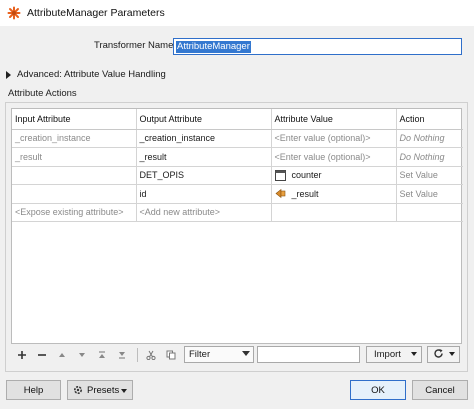  What do you see at coordinates (387, 354) in the screenshot?
I see `import-button-label: Import` at bounding box center [387, 354].